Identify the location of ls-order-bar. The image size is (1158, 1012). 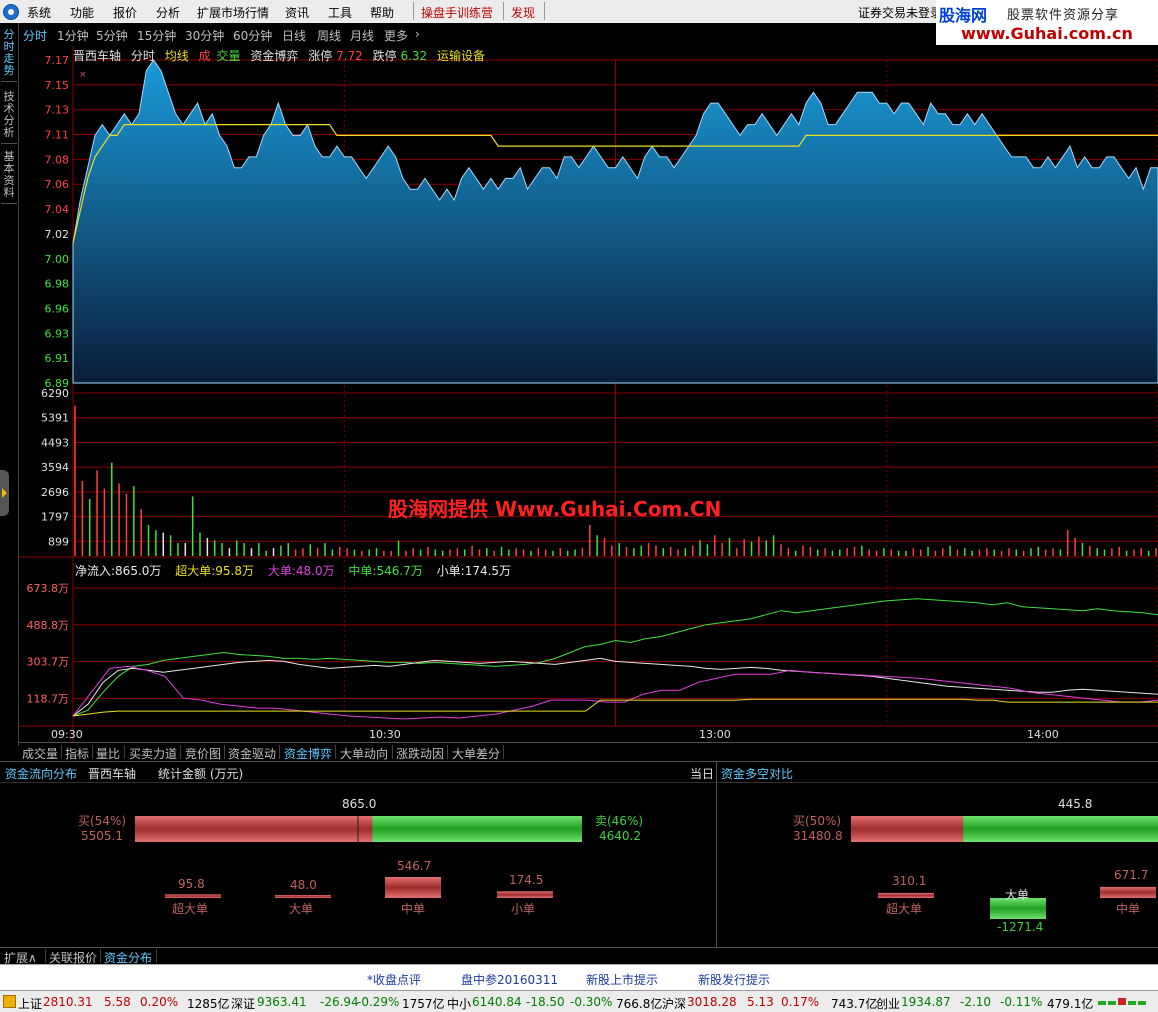
(1128, 892).